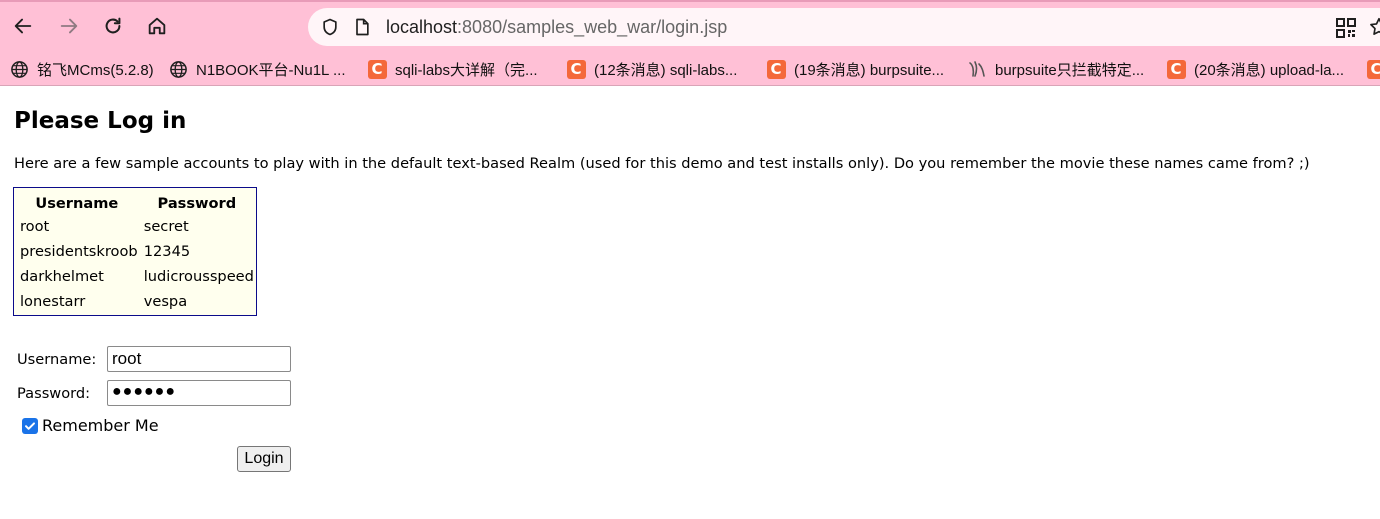  I want to click on forward-button, so click(69, 26).